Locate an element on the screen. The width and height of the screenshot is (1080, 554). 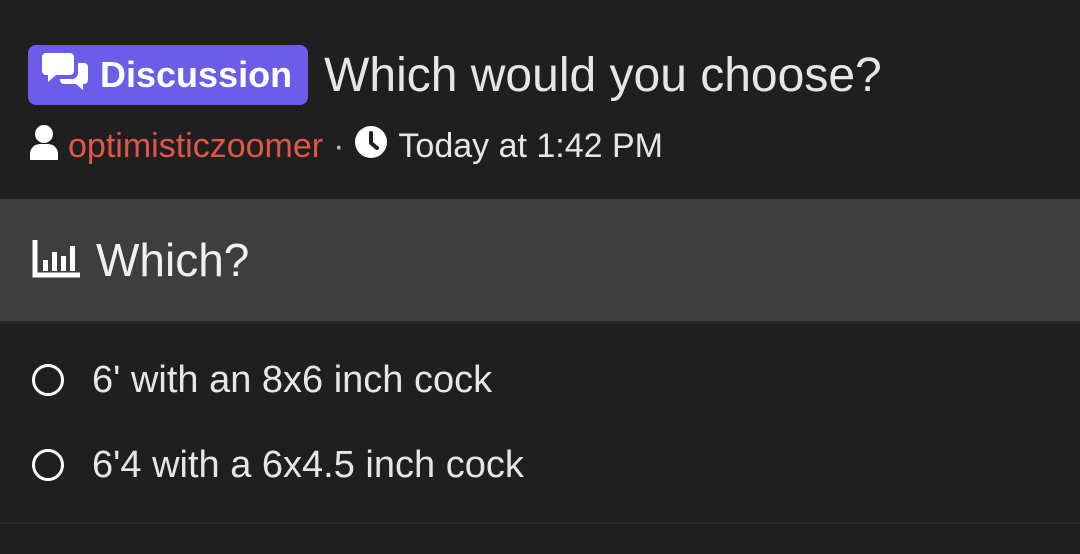
comments-icon is located at coordinates (71, 75).